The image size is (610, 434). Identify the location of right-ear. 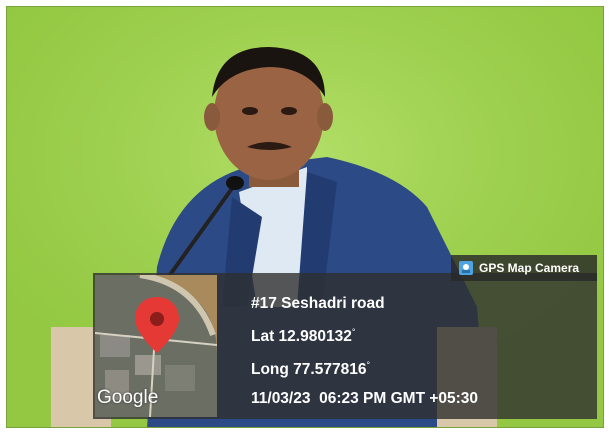
(325, 117).